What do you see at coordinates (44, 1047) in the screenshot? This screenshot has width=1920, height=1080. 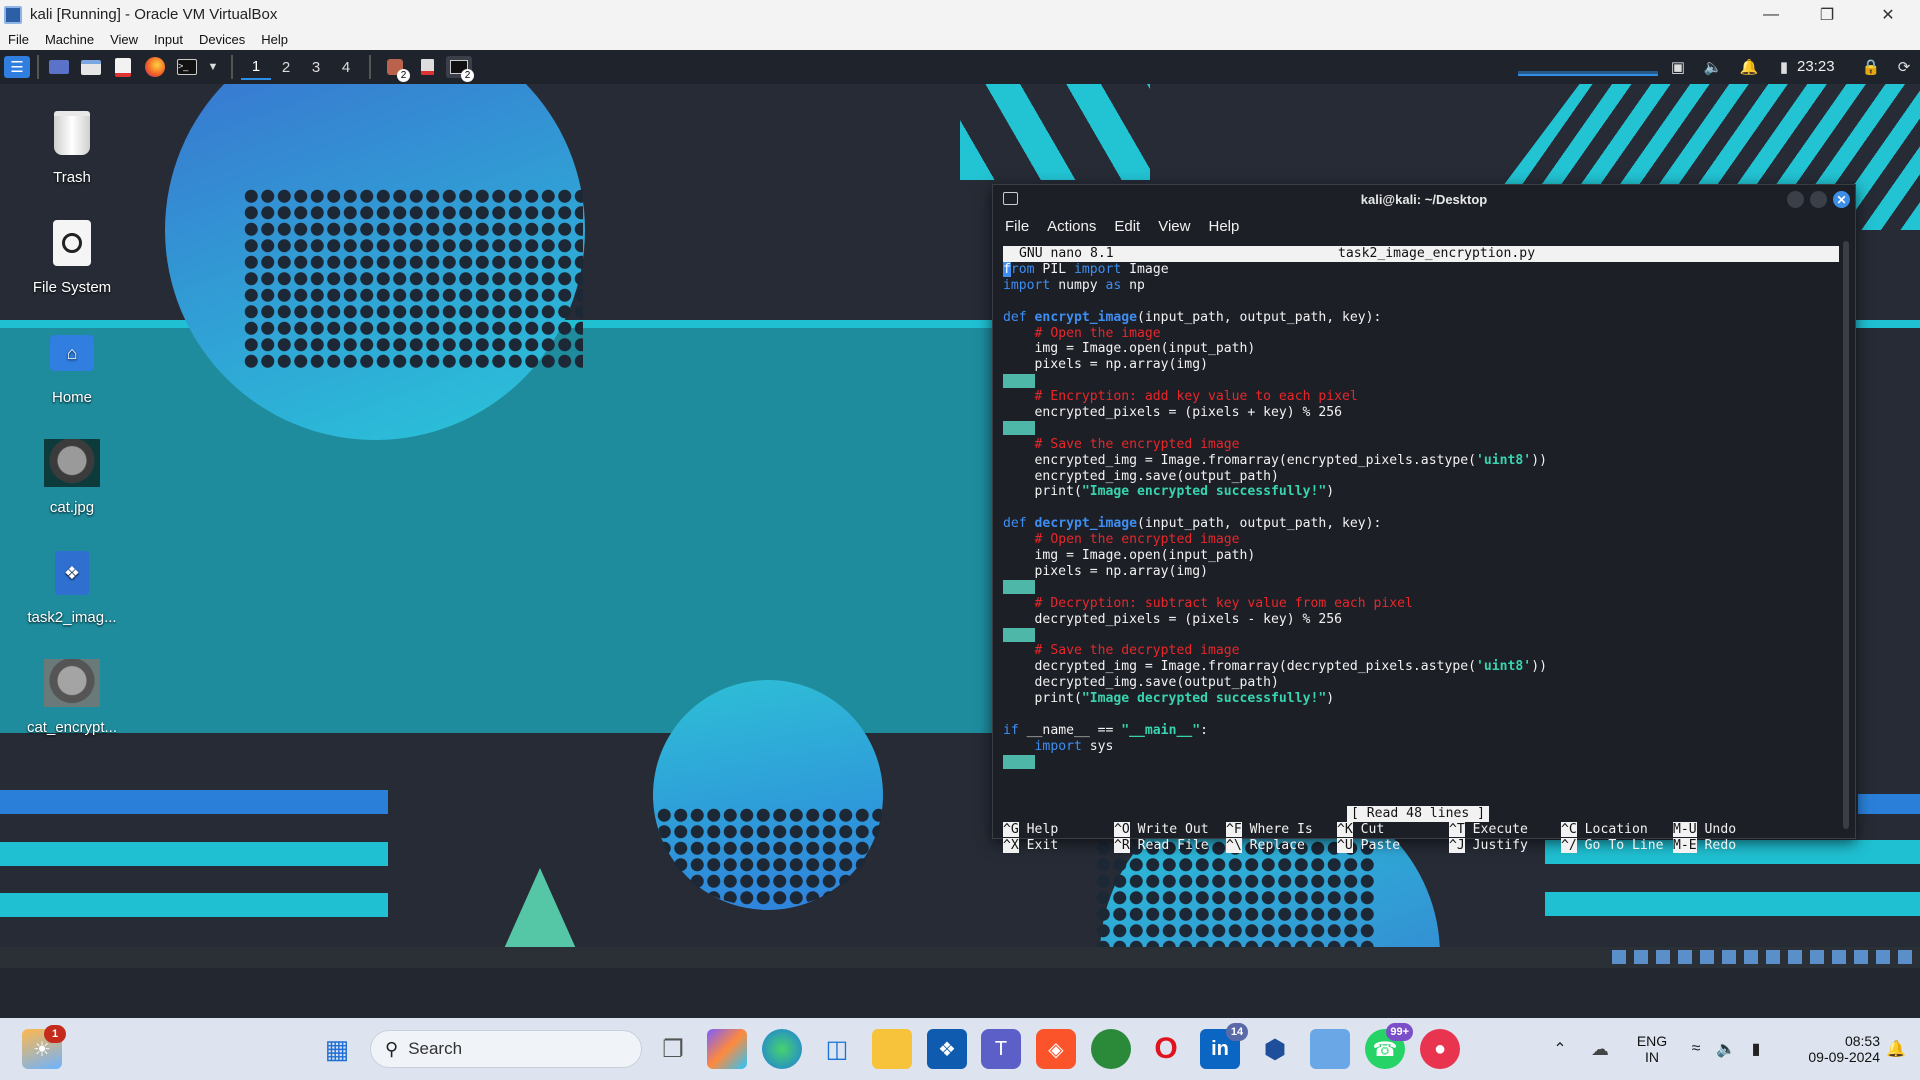 I see `weather-widget-icon: ☀ 1` at bounding box center [44, 1047].